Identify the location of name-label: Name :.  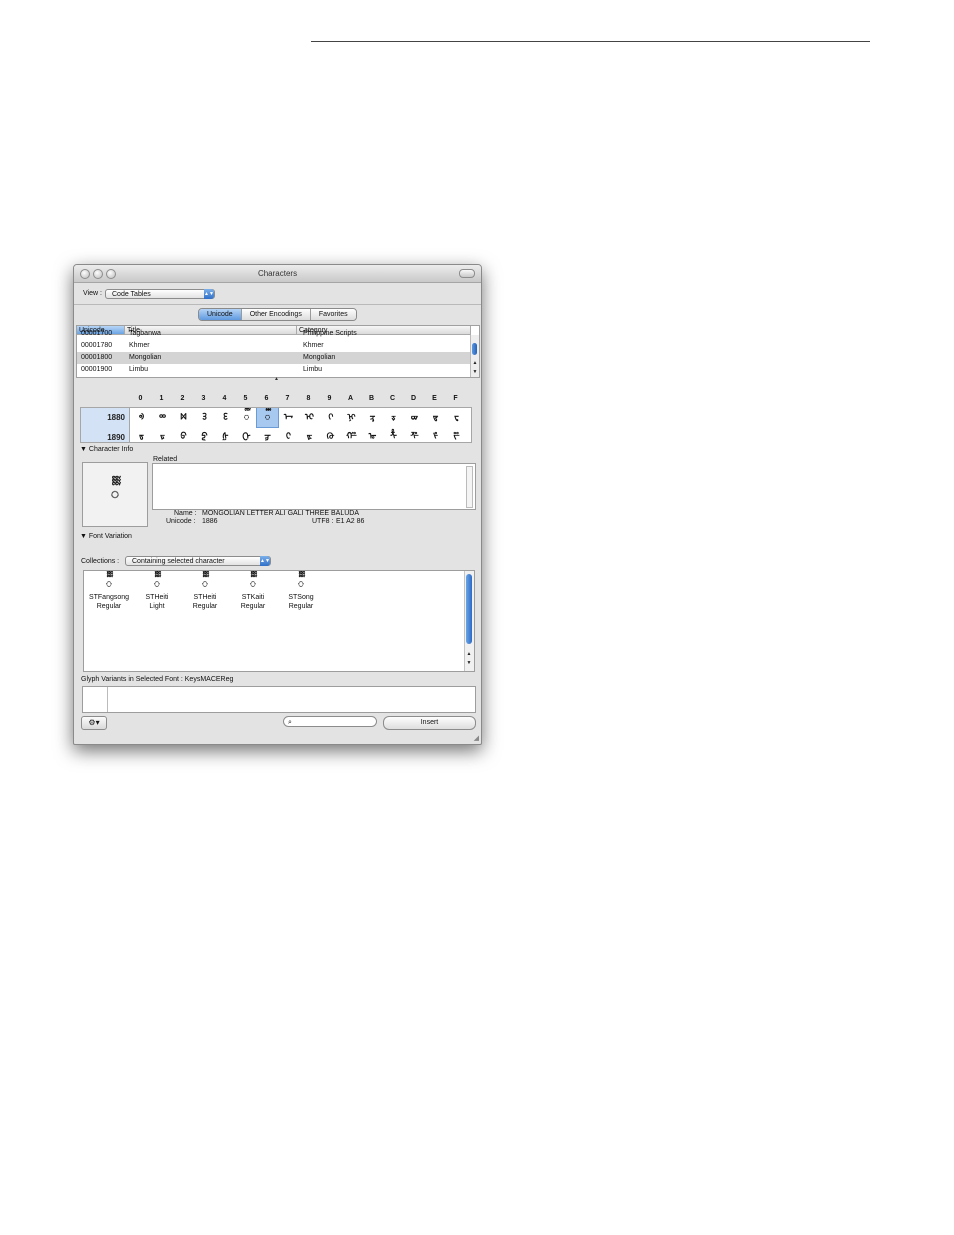
(185, 513).